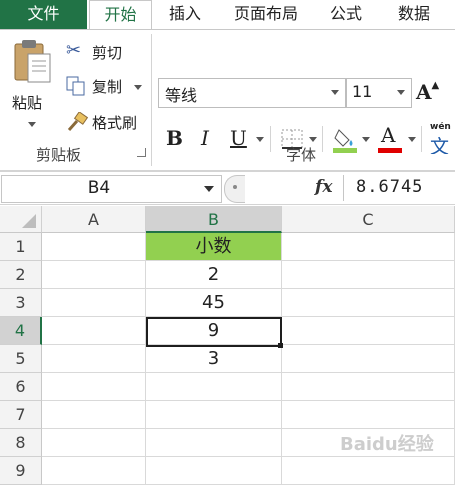 Image resolution: width=455 pixels, height=487 pixels. What do you see at coordinates (21, 303) in the screenshot?
I see `row-header-3: 3` at bounding box center [21, 303].